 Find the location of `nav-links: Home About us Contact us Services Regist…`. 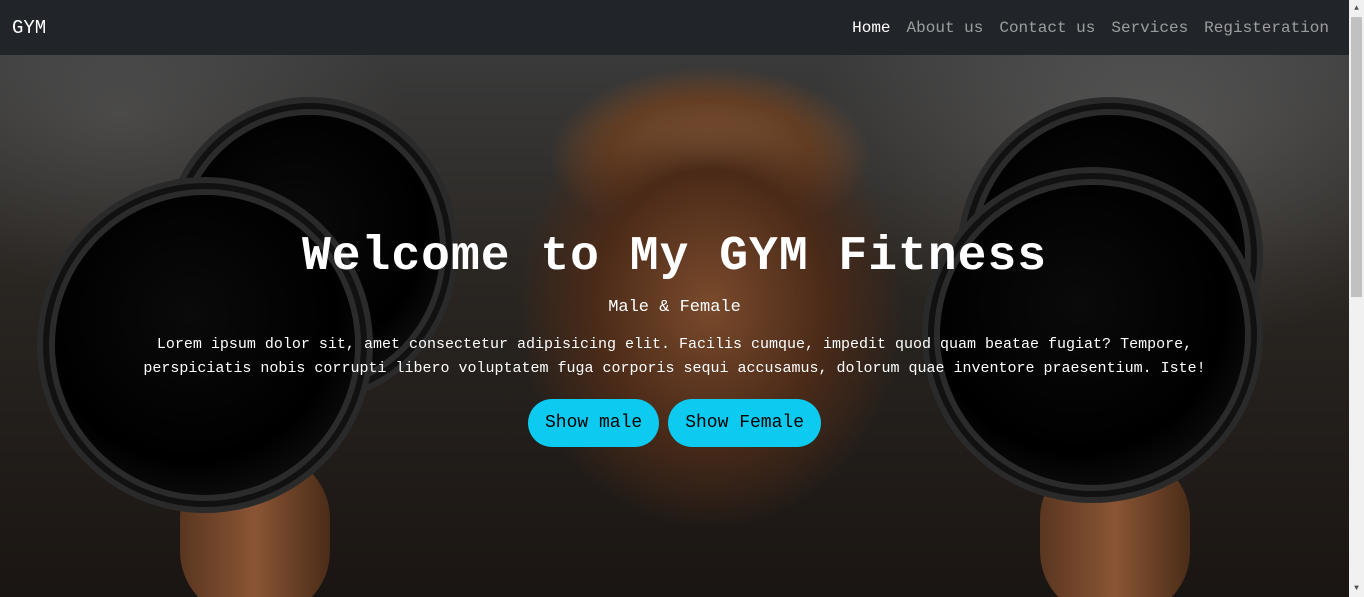

nav-links: Home About us Contact us Services Regist… is located at coordinates (1090, 28).